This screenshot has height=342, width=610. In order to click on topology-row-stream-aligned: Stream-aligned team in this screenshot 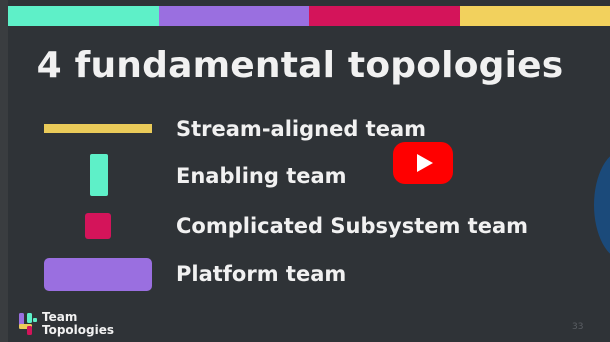, I will do `click(305, 132)`.